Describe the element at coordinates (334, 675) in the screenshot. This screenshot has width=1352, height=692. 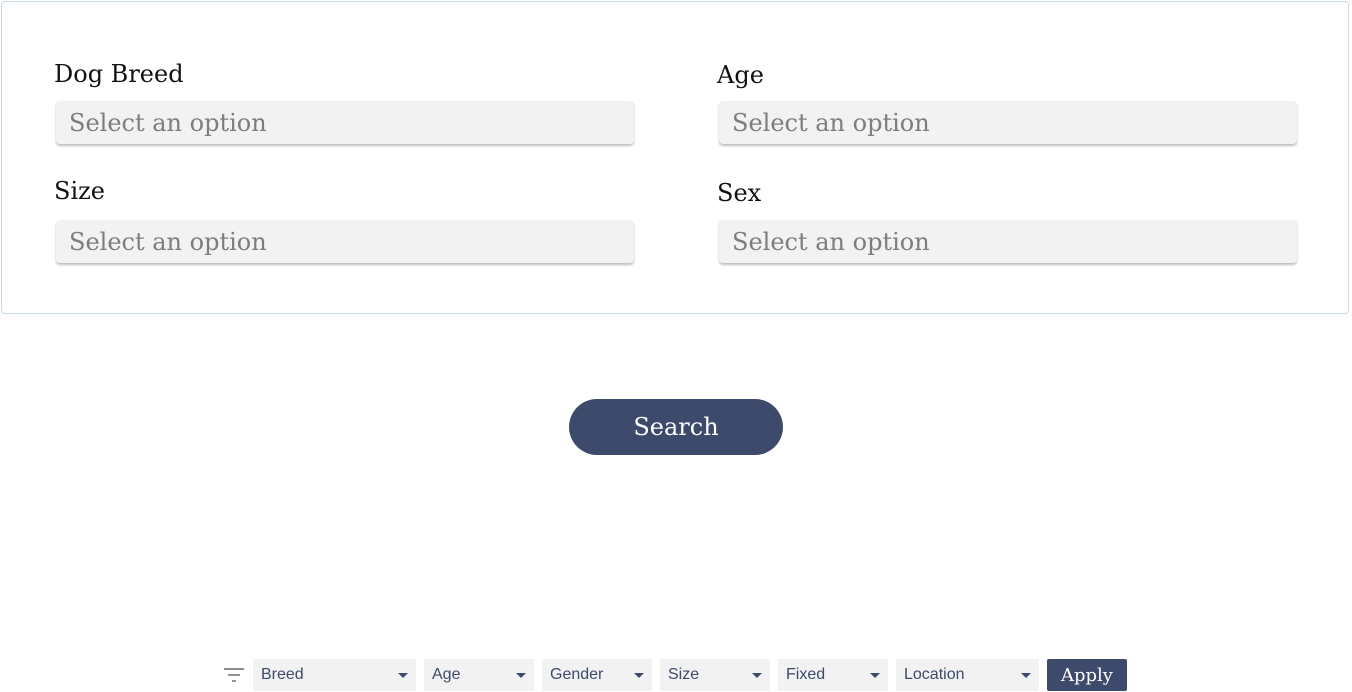
I see `filter-breed-select: Breed` at that location.